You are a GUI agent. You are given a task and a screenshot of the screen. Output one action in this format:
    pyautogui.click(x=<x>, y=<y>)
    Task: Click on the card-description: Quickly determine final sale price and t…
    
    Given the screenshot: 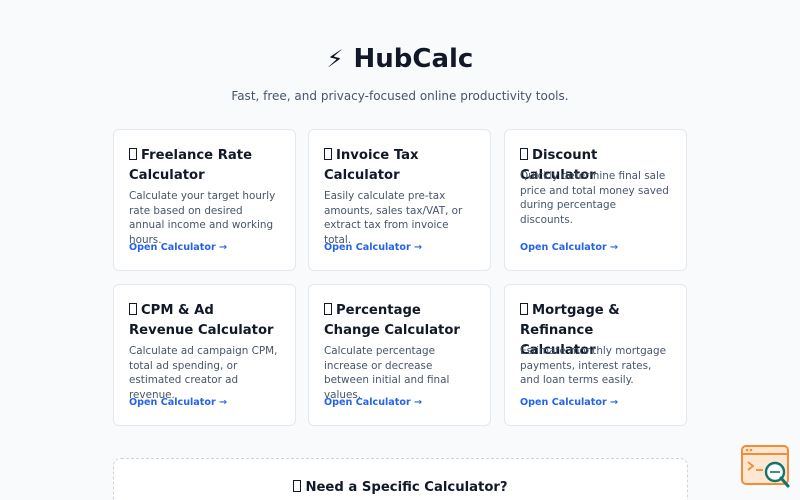 What is the action you would take?
    pyautogui.click(x=594, y=198)
    